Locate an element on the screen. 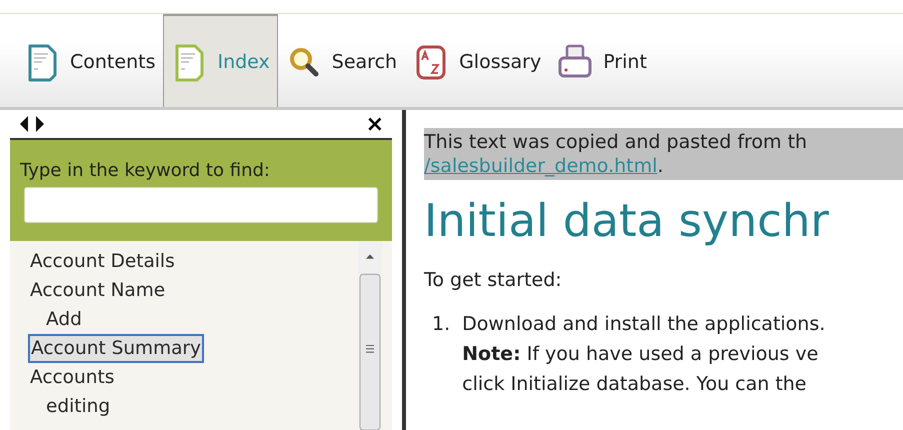  search-label: Type in the keyword to find: is located at coordinates (145, 170).